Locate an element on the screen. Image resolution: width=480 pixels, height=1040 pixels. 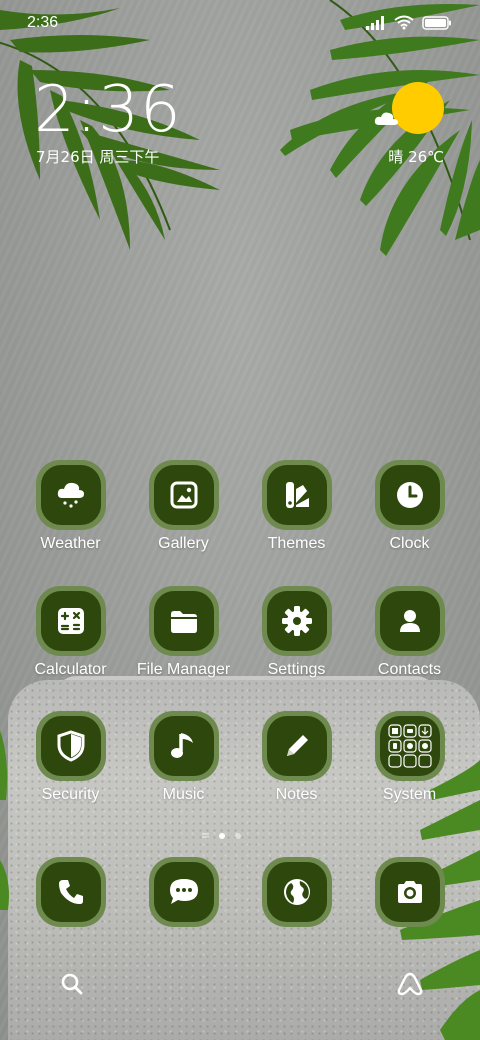
app-gallery: Gallery is located at coordinates (183, 506).